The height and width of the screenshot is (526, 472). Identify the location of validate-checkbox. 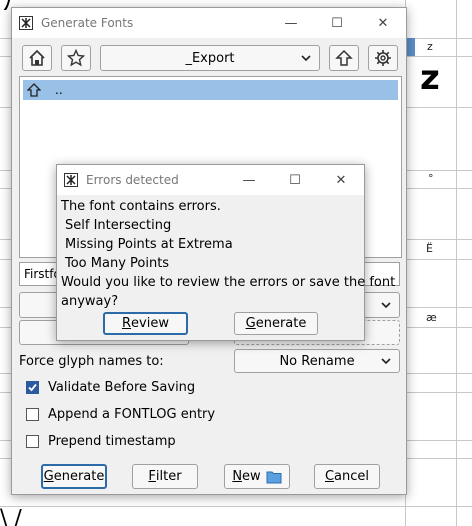
(32, 387).